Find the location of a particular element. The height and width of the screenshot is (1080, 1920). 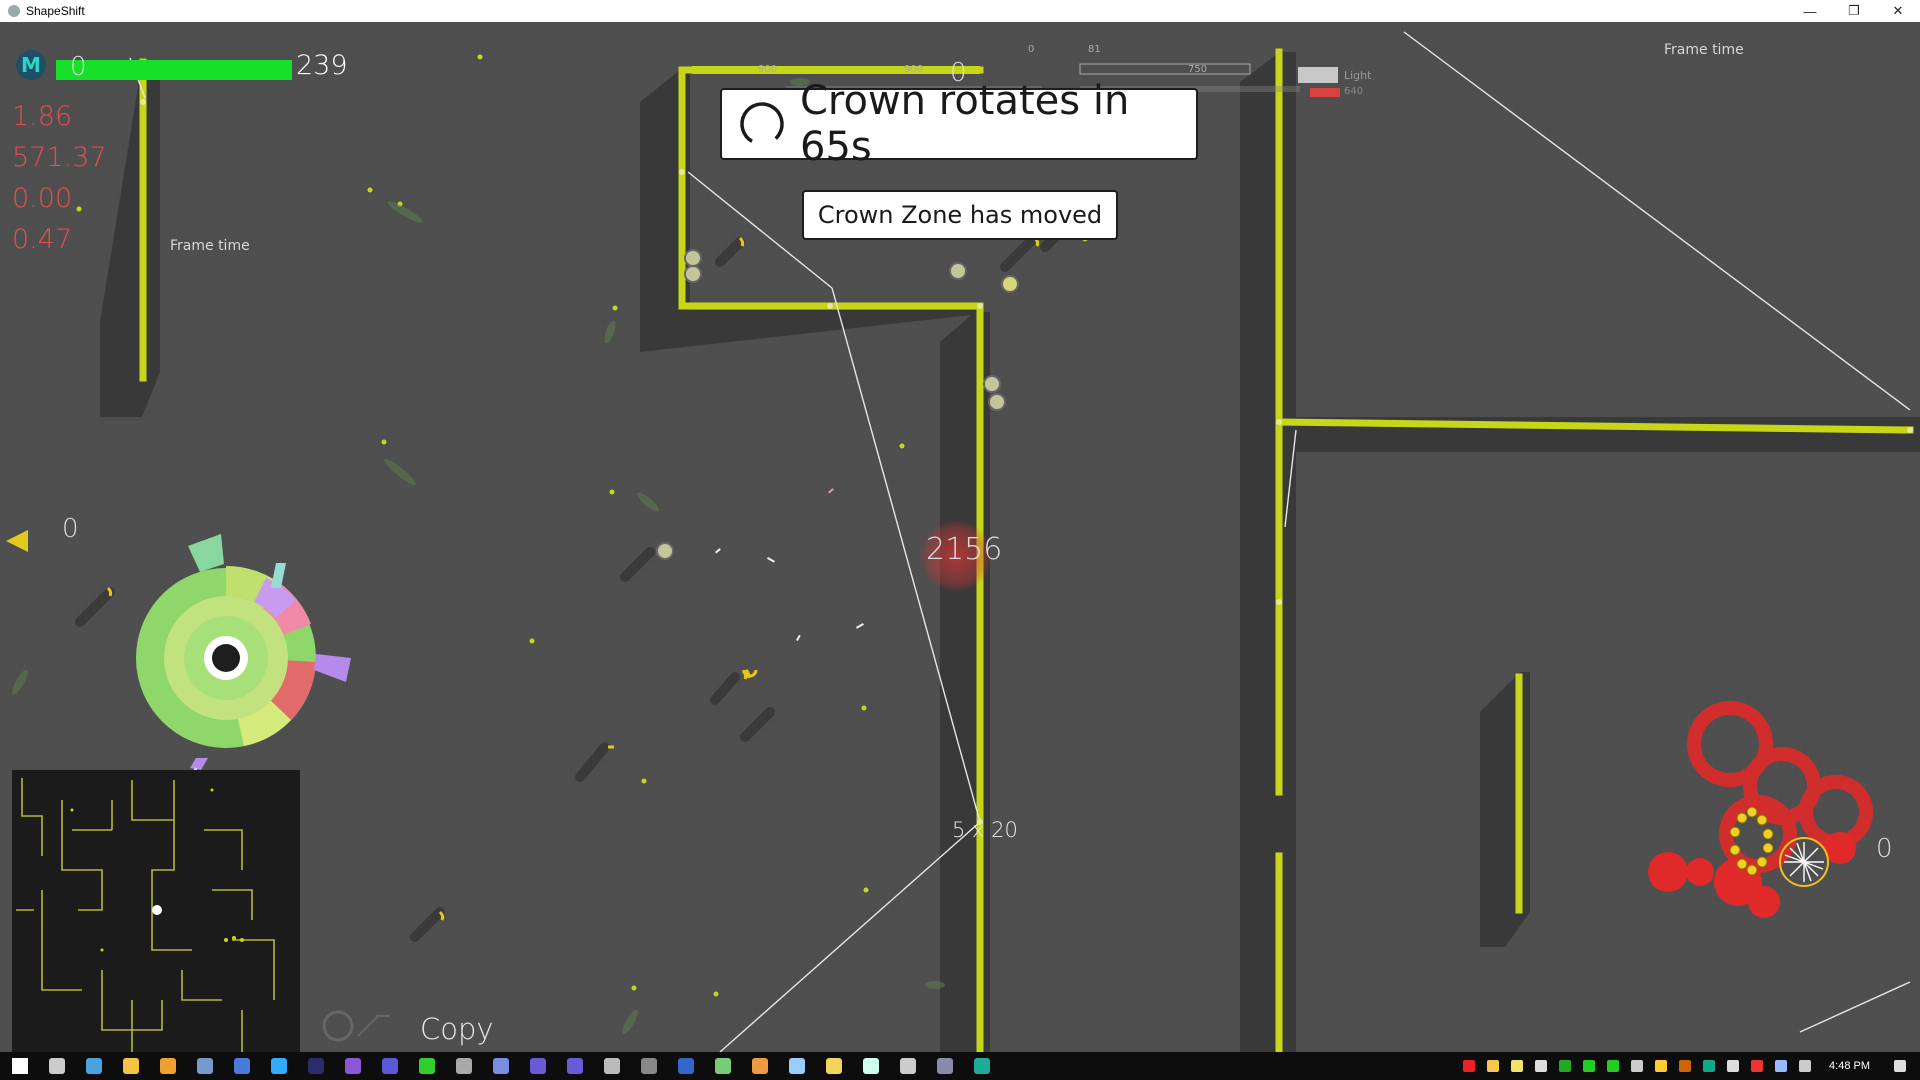

offscreen-arrow-icon is located at coordinates (17, 541).